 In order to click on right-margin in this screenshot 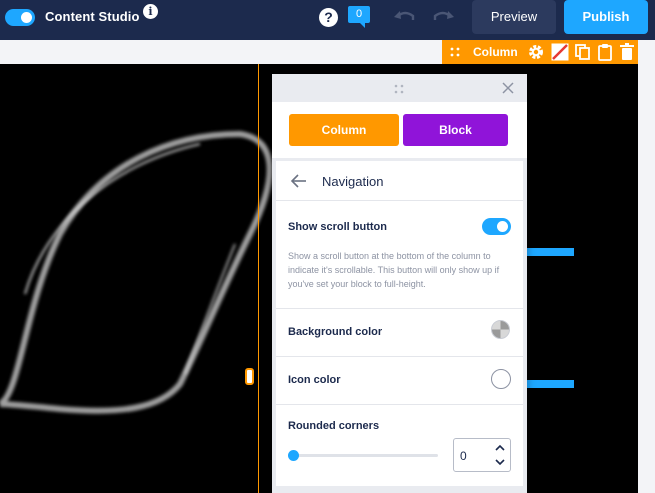, I will do `click(646, 266)`.